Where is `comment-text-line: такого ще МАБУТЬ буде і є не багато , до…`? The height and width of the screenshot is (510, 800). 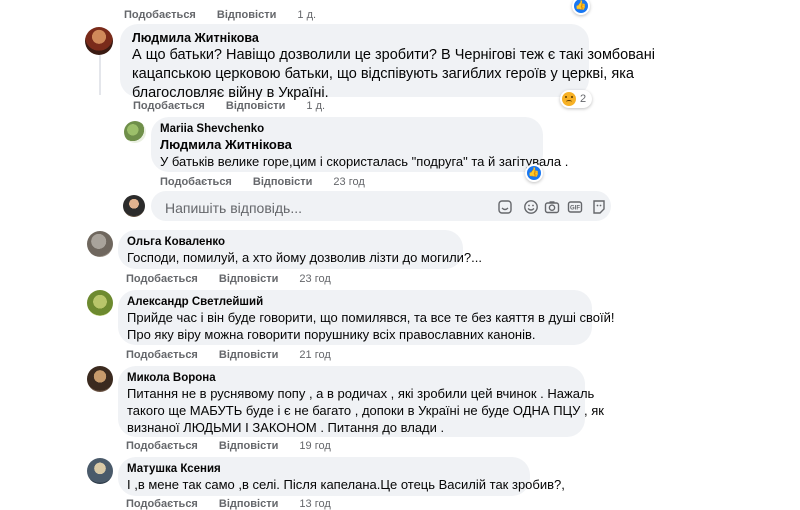
comment-text-line: такого ще МАБУТЬ буде і є не багато , до… is located at coordinates (365, 410).